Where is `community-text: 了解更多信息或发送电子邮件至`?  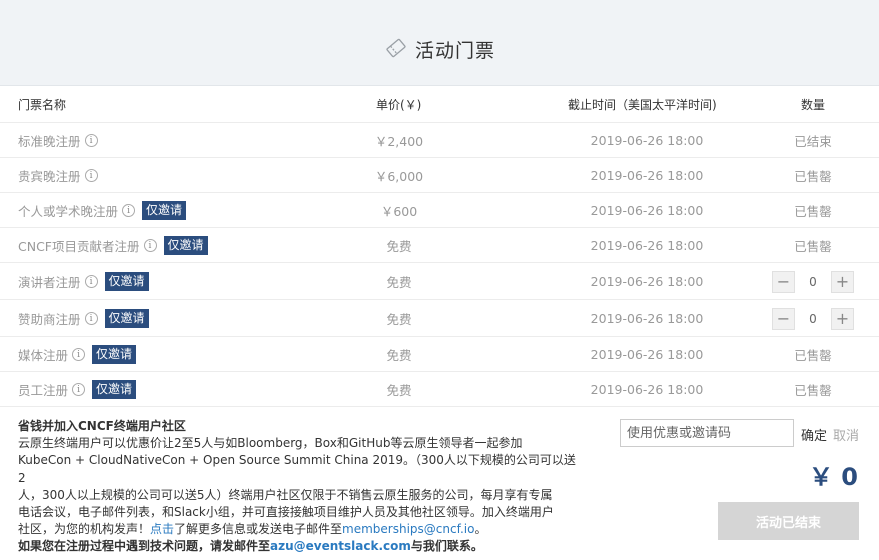 community-text: 了解更多信息或发送电子邮件至 is located at coordinates (258, 529).